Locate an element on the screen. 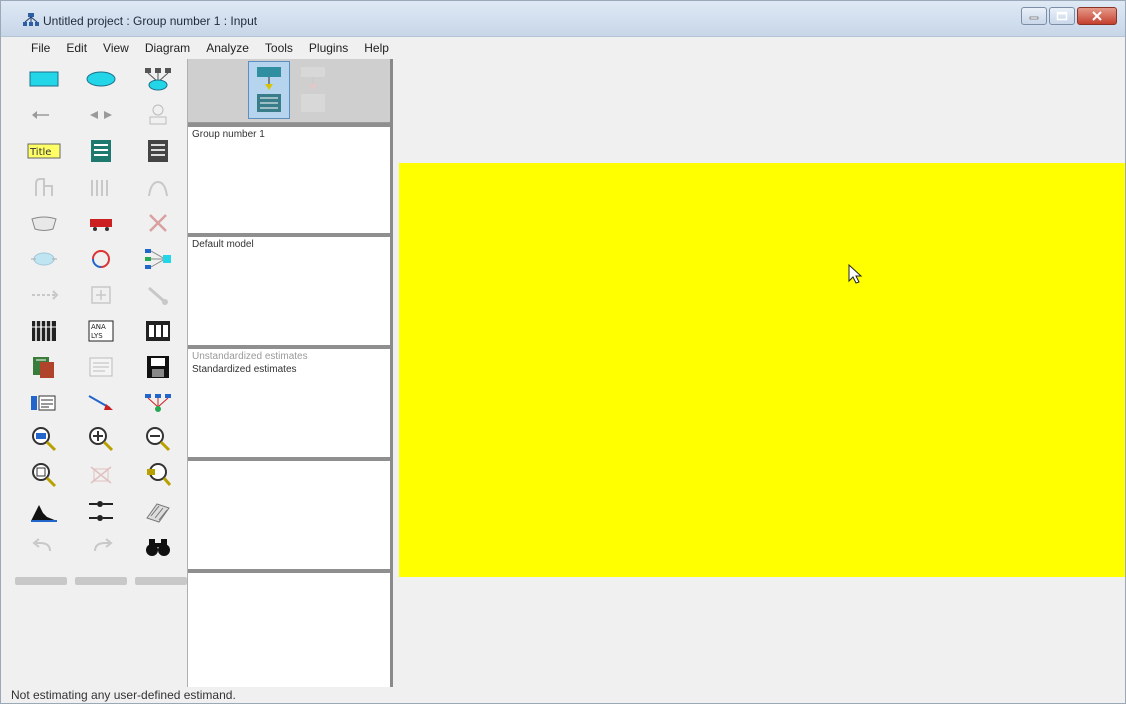  tool-reflect-indicators is located at coordinates (157, 259).